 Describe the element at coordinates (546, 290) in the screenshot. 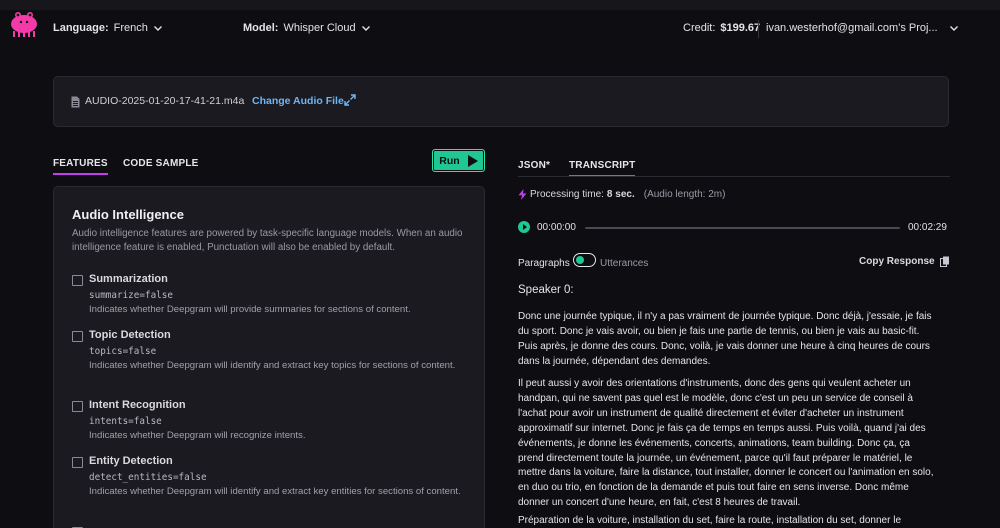

I see `speaker-label: Speaker 0:` at that location.